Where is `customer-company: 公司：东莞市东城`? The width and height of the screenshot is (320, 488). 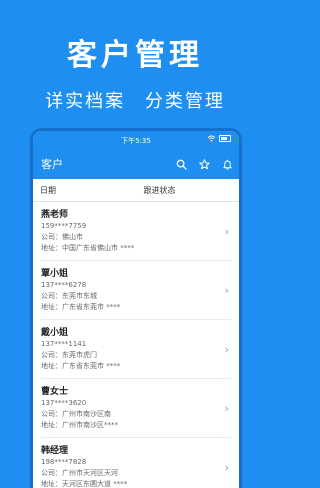 customer-company: 公司：东莞市东城 is located at coordinates (69, 296).